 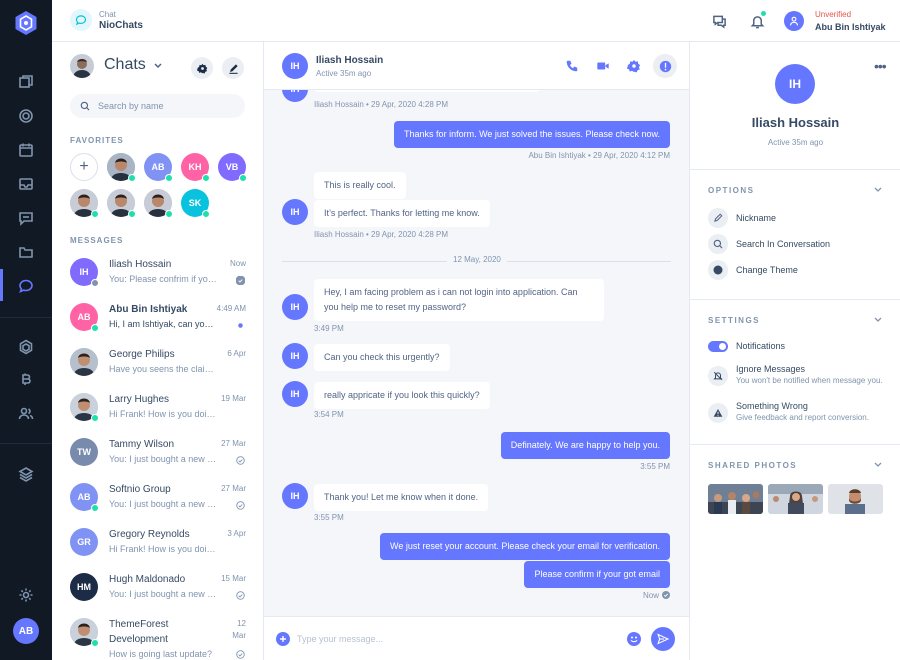 What do you see at coordinates (26, 252) in the screenshot?
I see `folder-icon` at bounding box center [26, 252].